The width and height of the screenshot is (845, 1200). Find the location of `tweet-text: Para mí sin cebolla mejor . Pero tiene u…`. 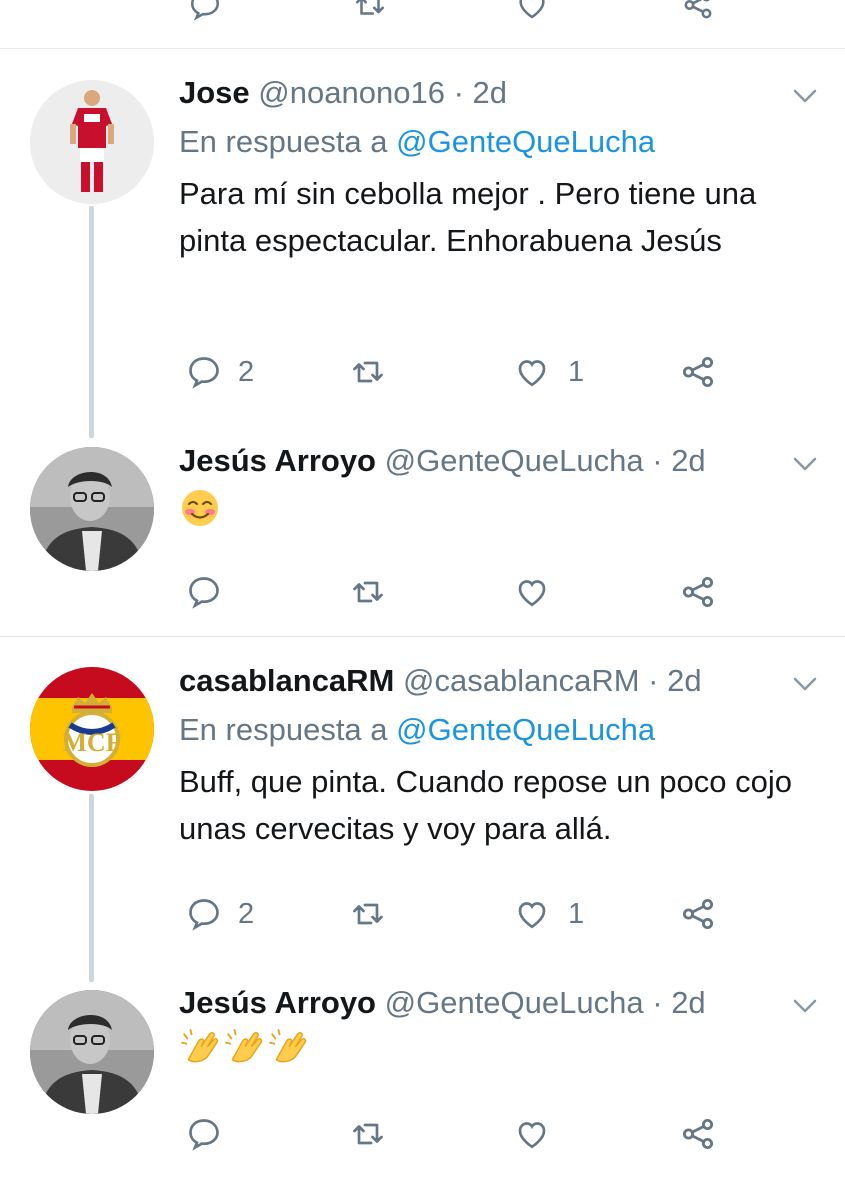

tweet-text: Para mí sin cebolla mejor . Pero tiene u… is located at coordinates (468, 217).